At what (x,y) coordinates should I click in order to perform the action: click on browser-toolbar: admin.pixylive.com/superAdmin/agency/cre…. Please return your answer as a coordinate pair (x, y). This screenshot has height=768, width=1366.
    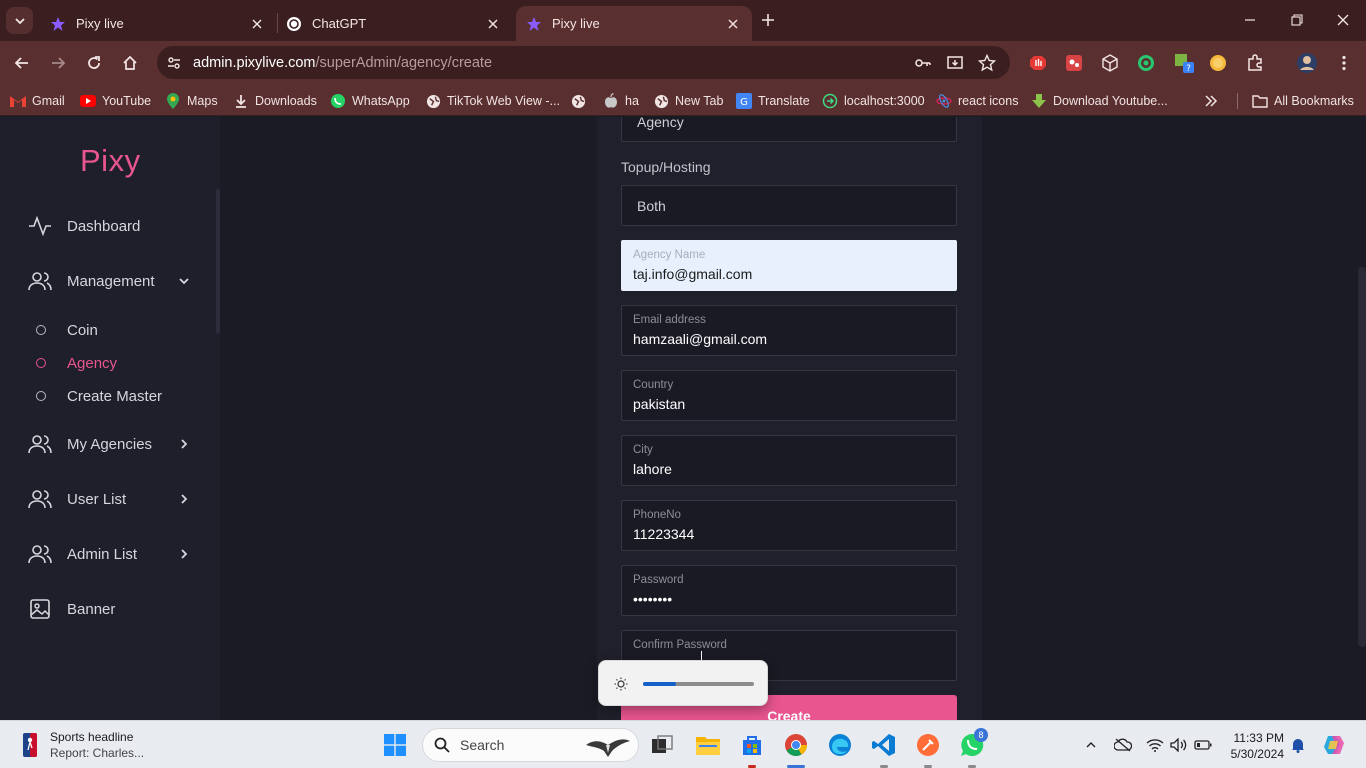
    Looking at the image, I should click on (683, 63).